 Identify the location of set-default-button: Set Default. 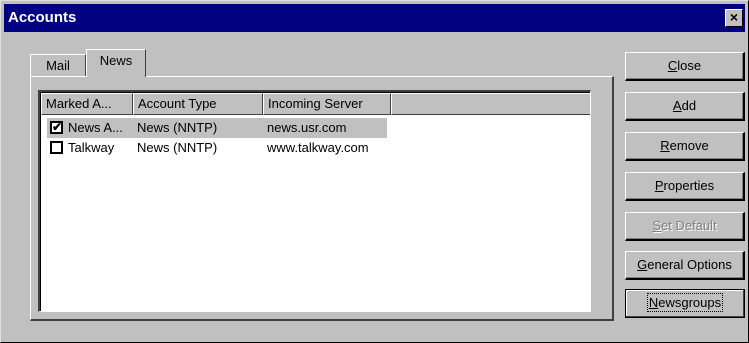
(685, 226).